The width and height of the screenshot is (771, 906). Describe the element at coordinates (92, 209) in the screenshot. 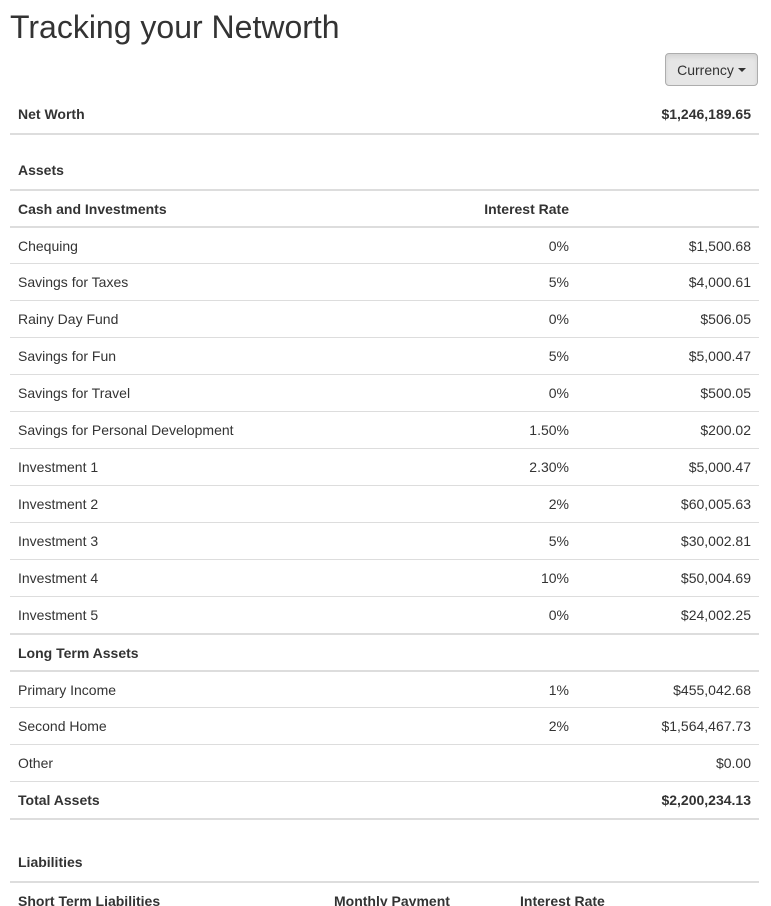

I see `cash-header-name: Cash and Investments` at that location.